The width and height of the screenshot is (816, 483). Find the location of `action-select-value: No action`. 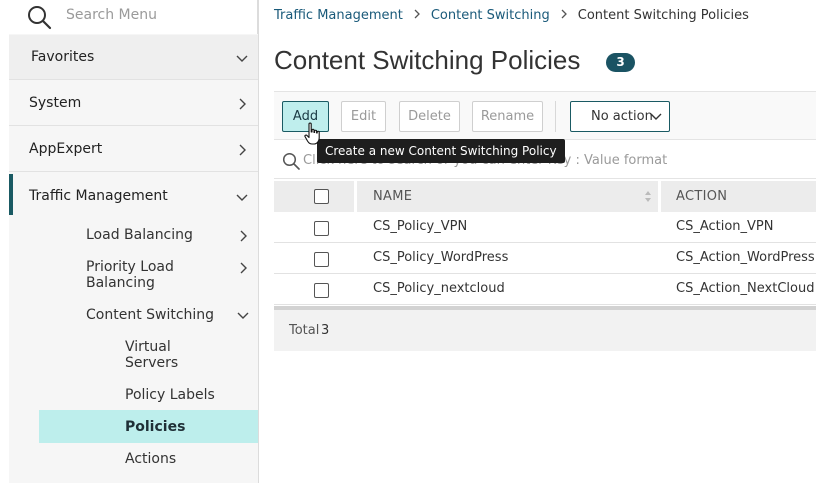

action-select-value: No action is located at coordinates (622, 116).